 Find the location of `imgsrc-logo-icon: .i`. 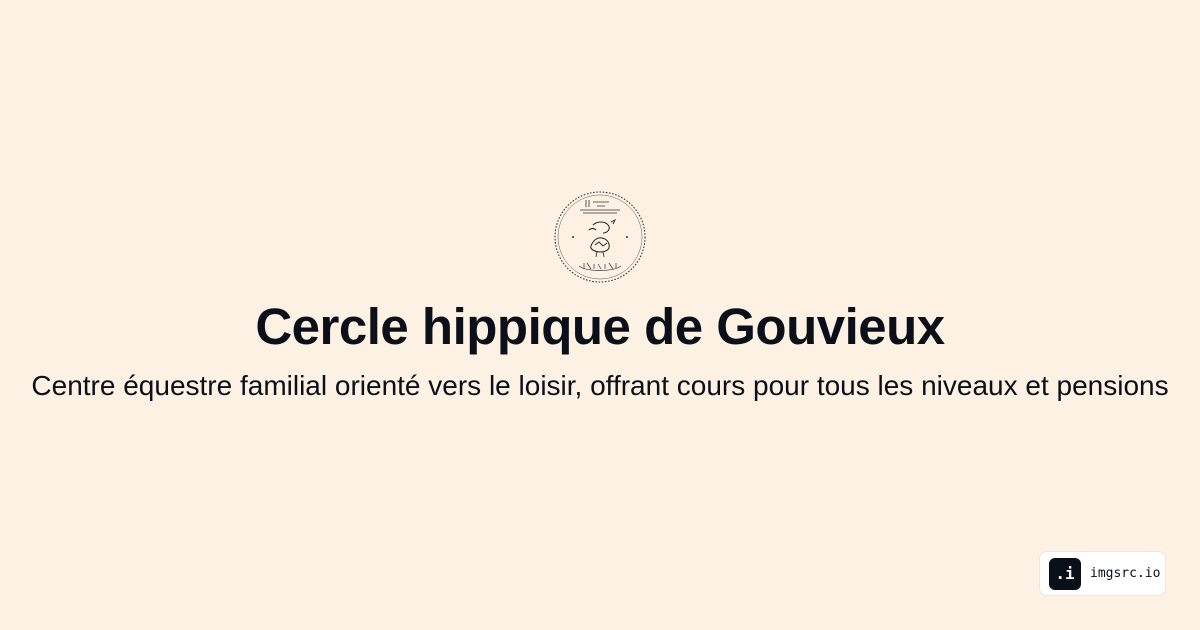

imgsrc-logo-icon: .i is located at coordinates (1065, 573).